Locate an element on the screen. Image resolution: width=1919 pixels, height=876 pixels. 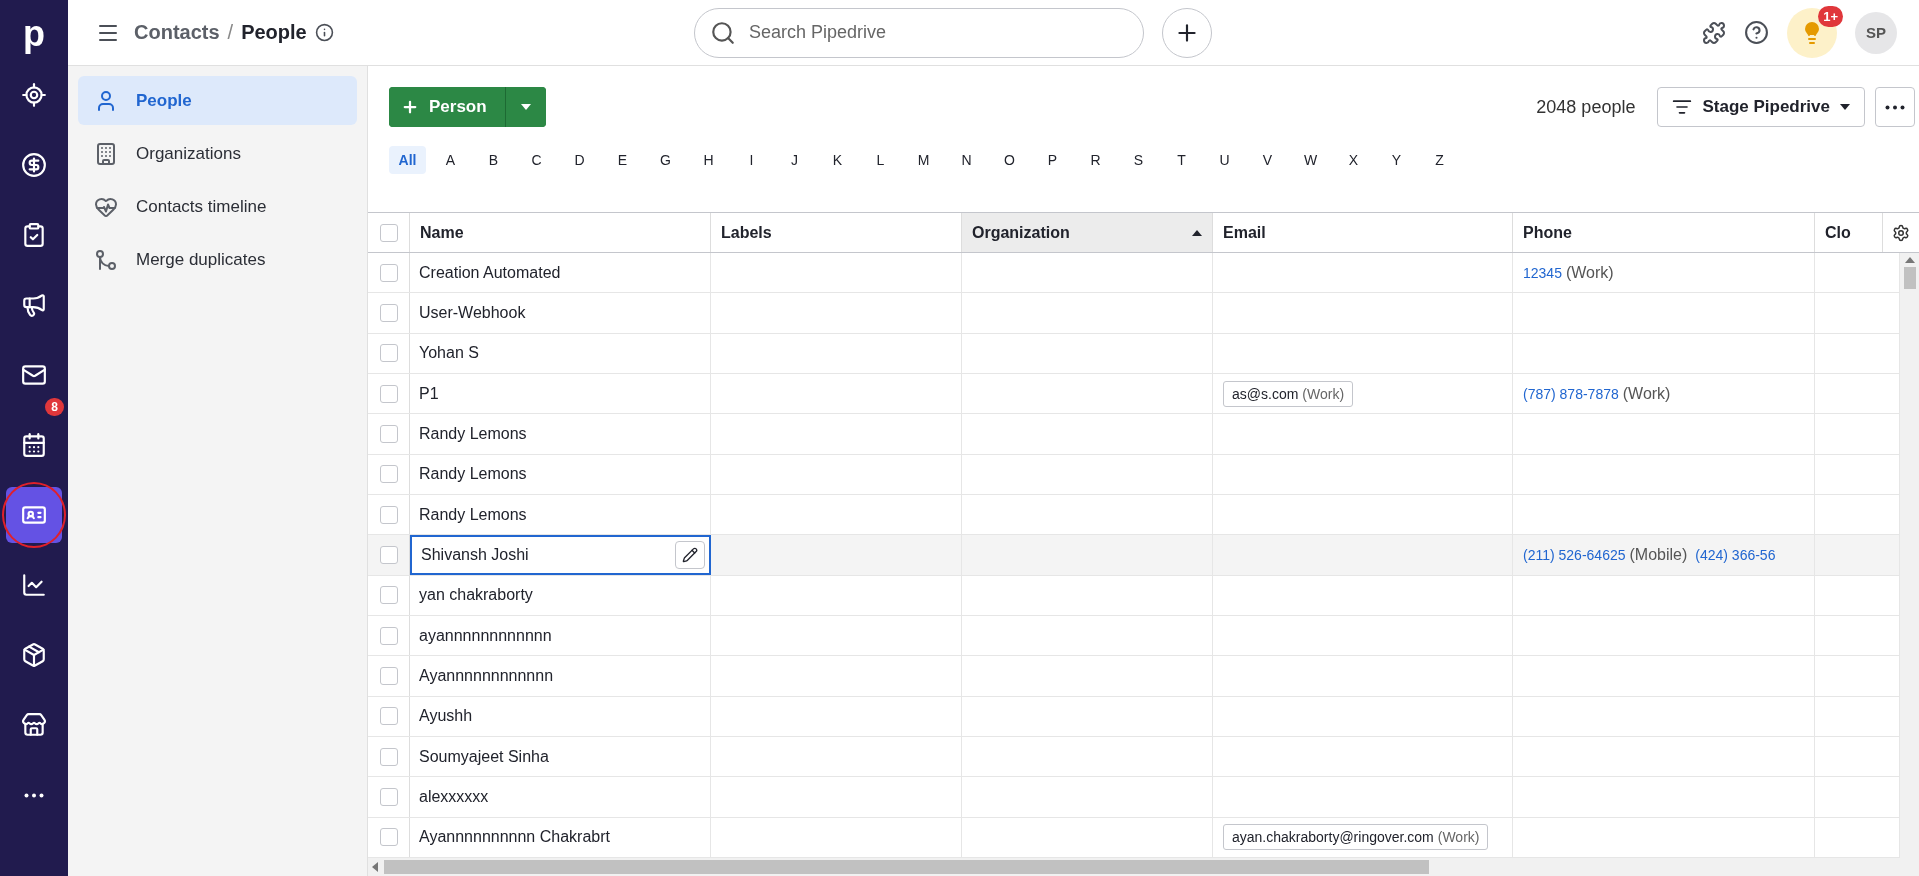
letter-filter: O is located at coordinates (1009, 160).